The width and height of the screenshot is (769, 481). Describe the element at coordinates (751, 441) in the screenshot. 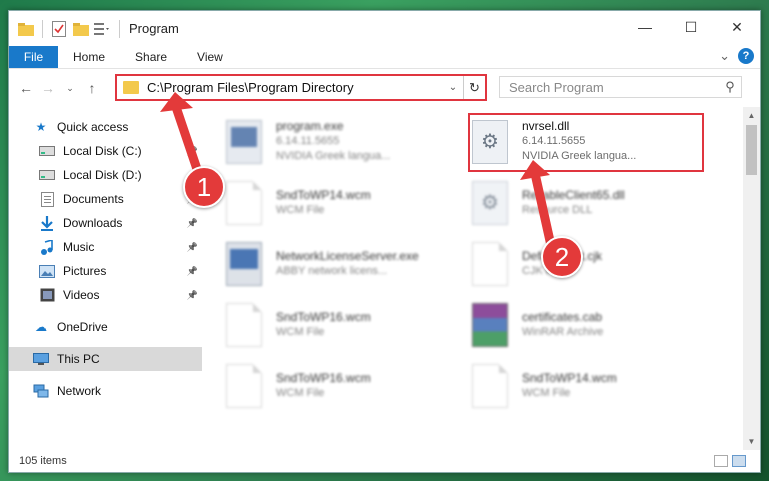

I see `scroll-down-icon: ▼` at that location.